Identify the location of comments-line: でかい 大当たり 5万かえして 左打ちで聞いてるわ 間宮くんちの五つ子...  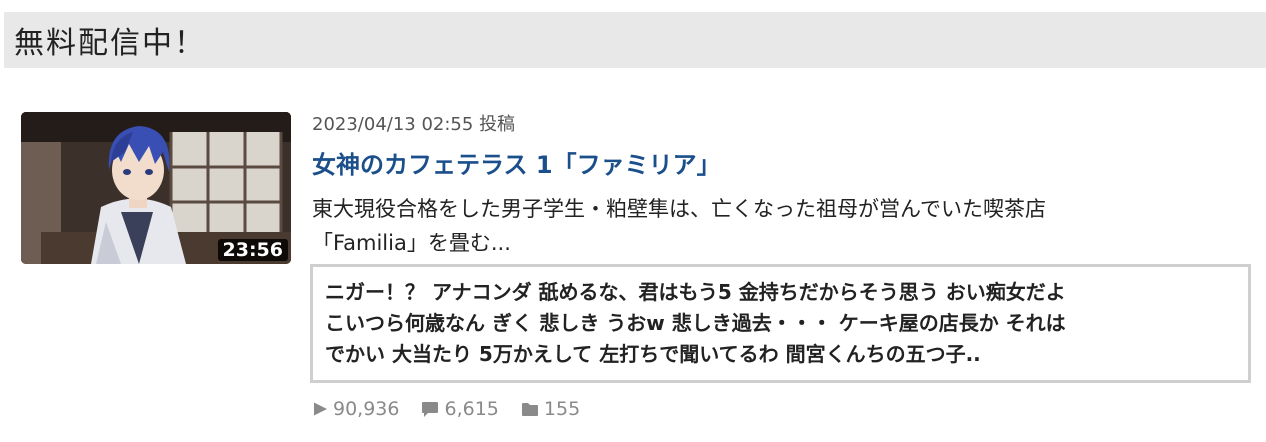
(653, 354).